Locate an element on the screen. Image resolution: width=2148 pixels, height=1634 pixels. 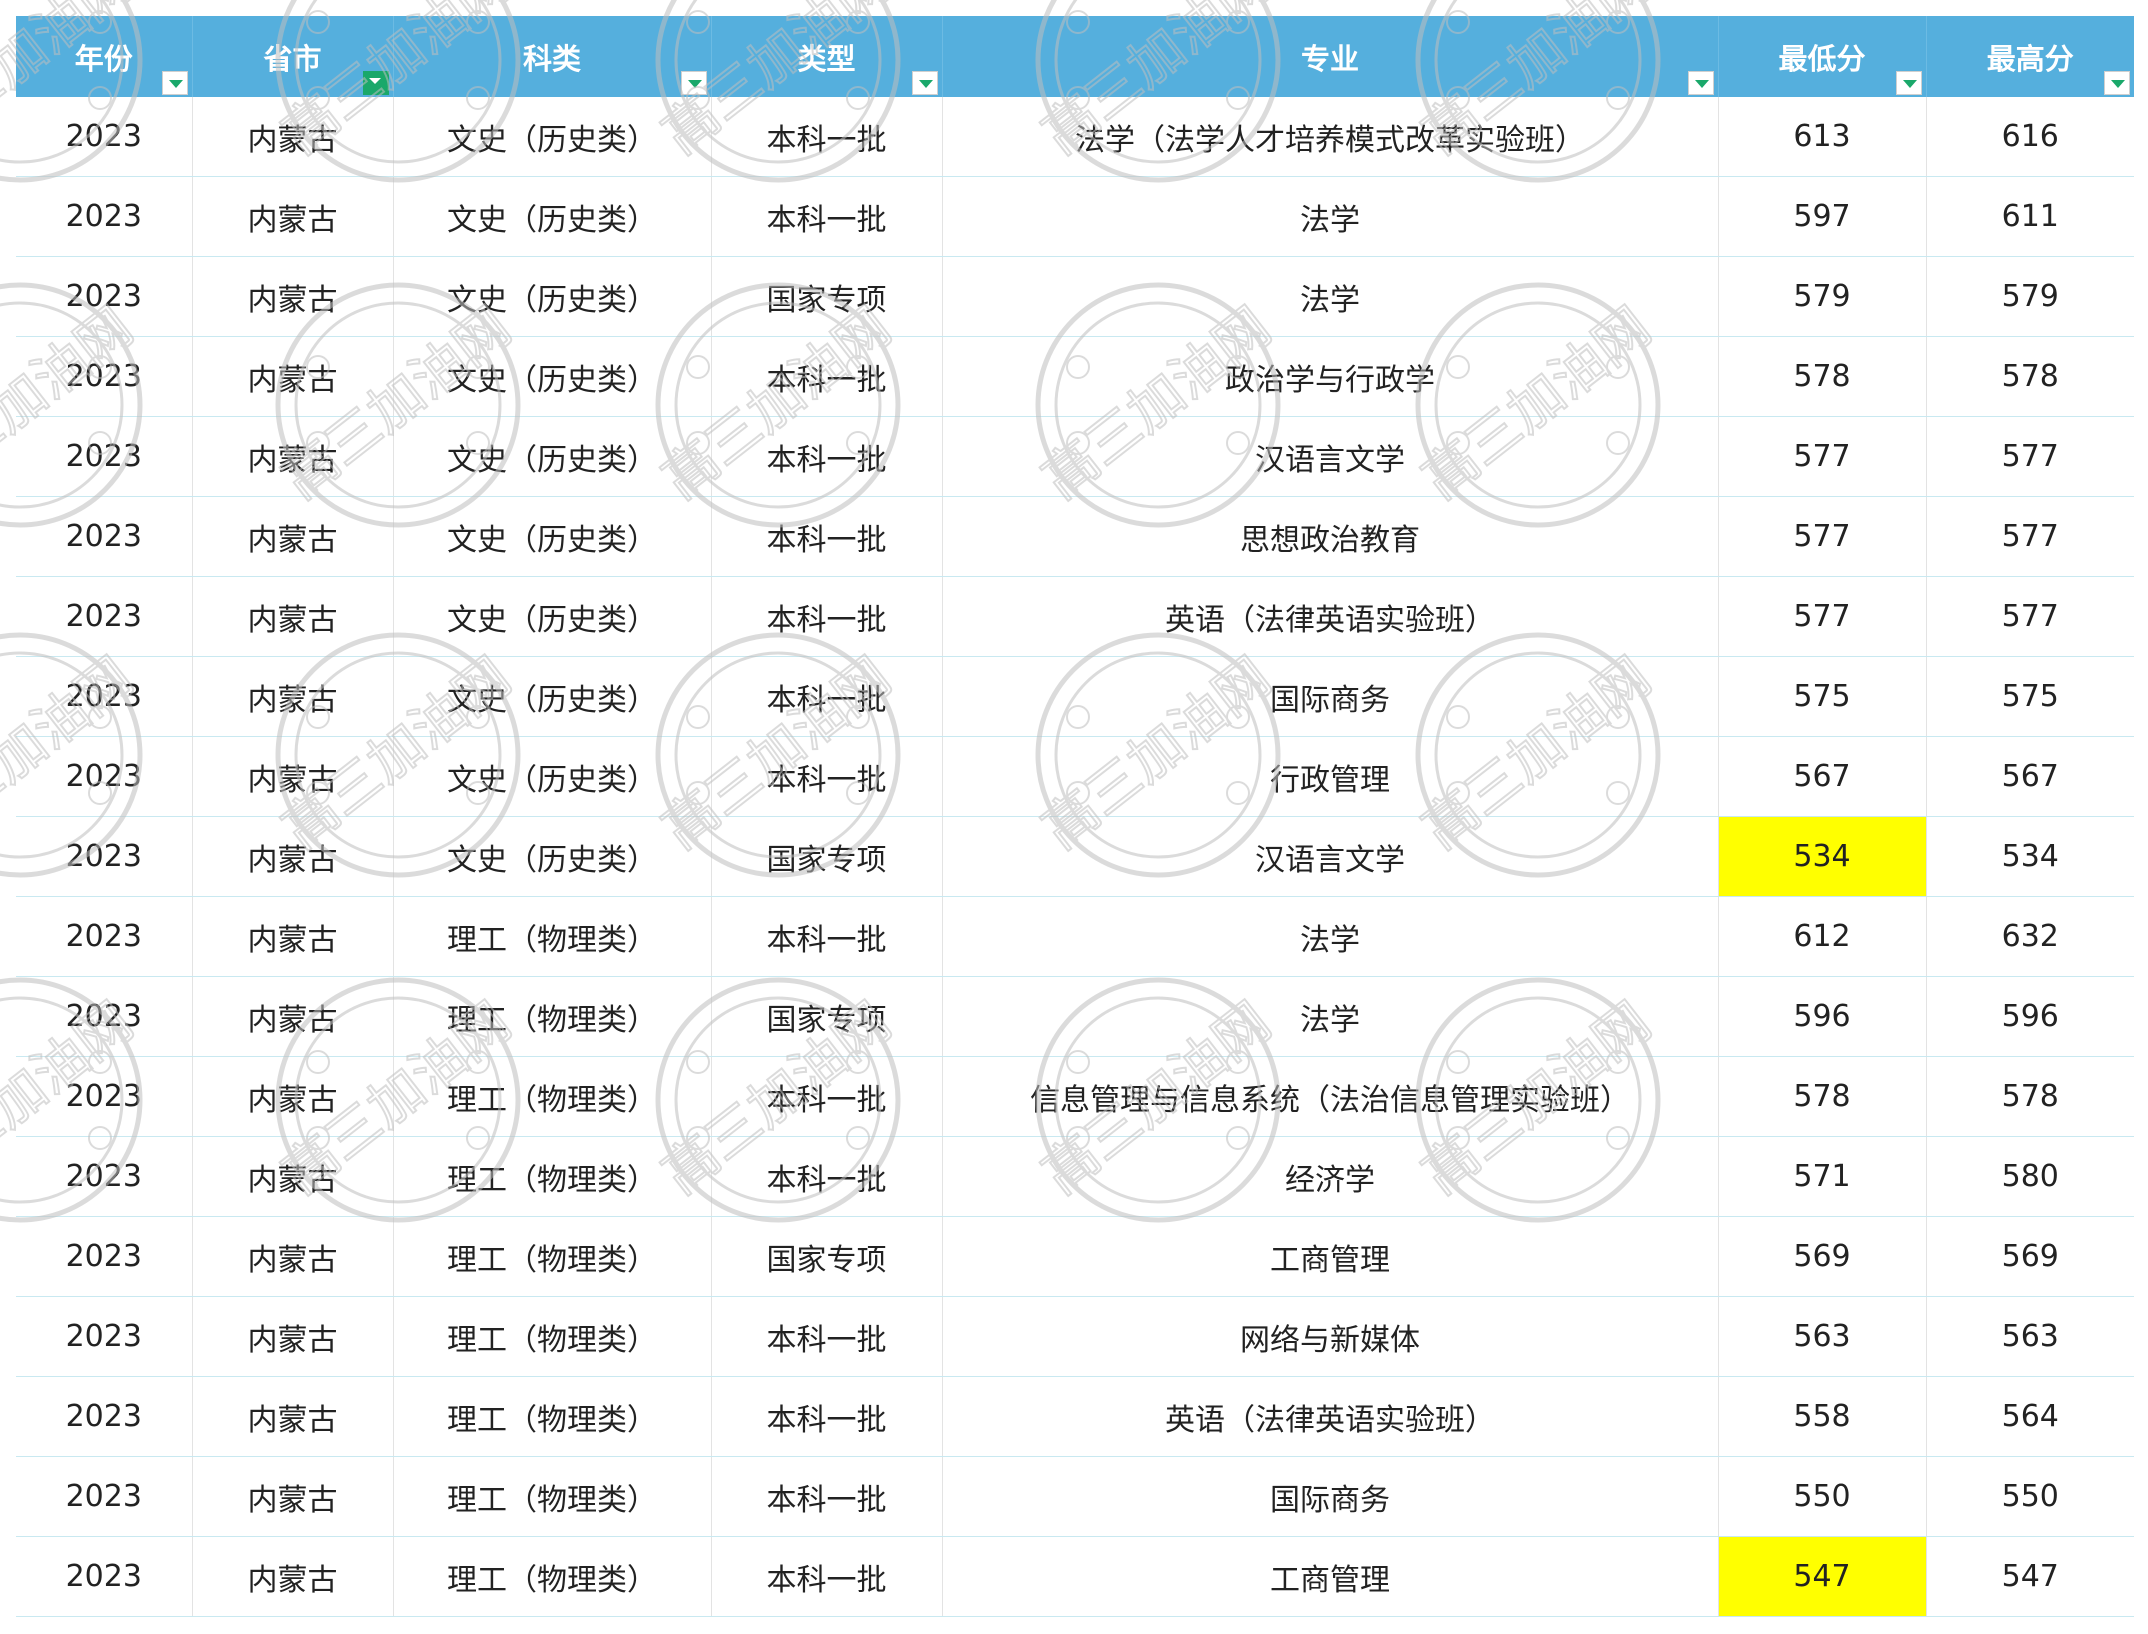
min-score-cell: 534 is located at coordinates (1822, 856).